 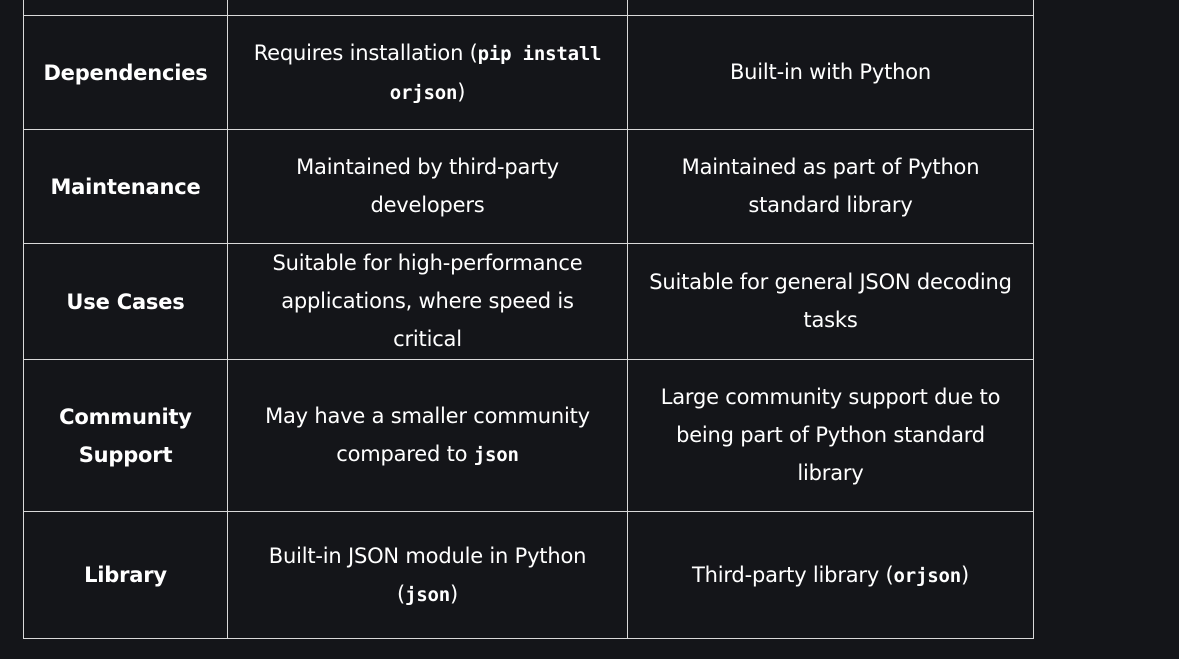 I want to click on row-header-label: Library, so click(x=125, y=575).